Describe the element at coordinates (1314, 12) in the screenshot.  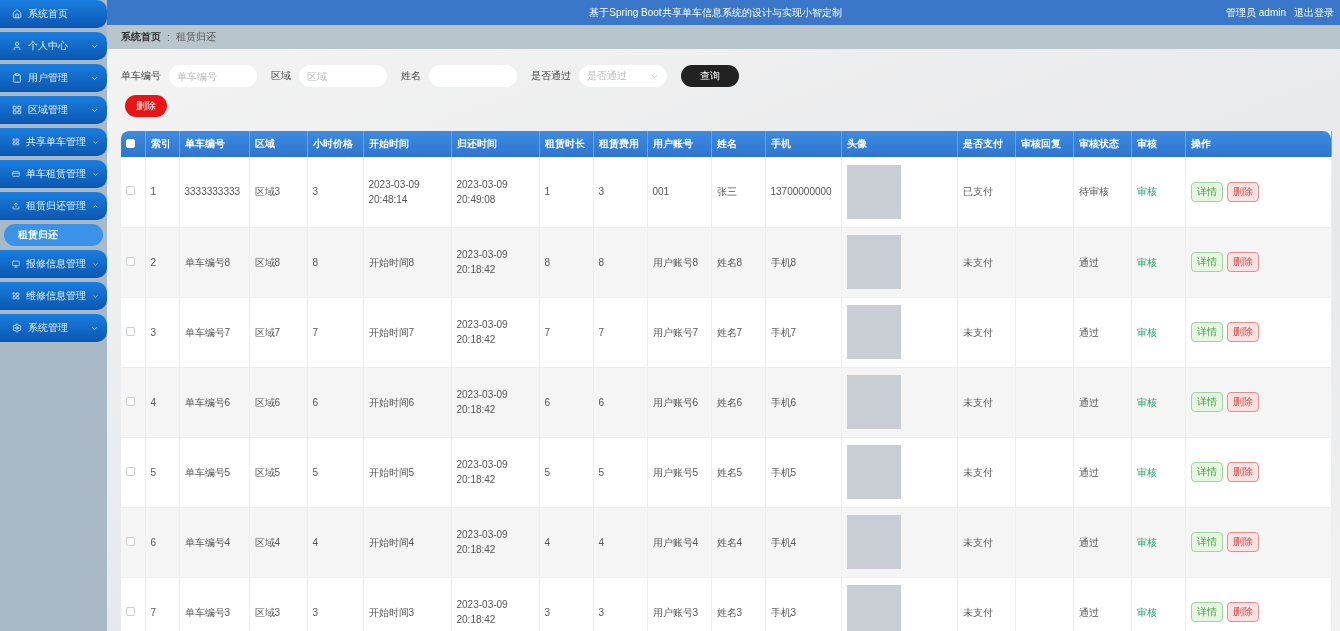
I see `logout-link: 退出登录` at that location.